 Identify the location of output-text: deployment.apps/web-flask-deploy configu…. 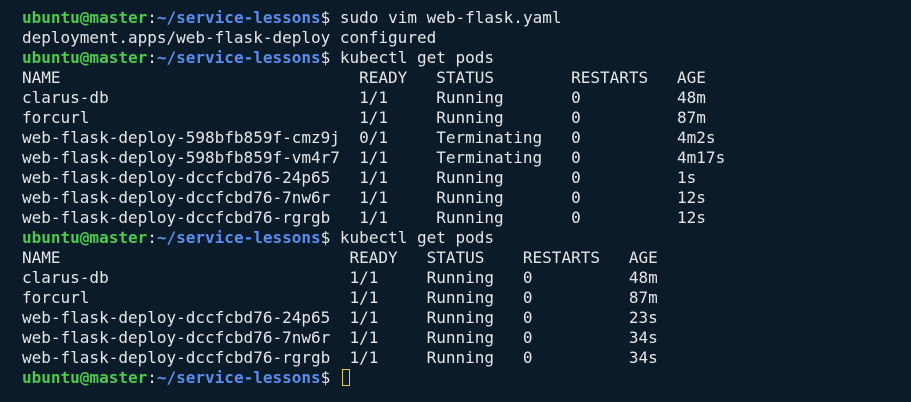
(229, 37).